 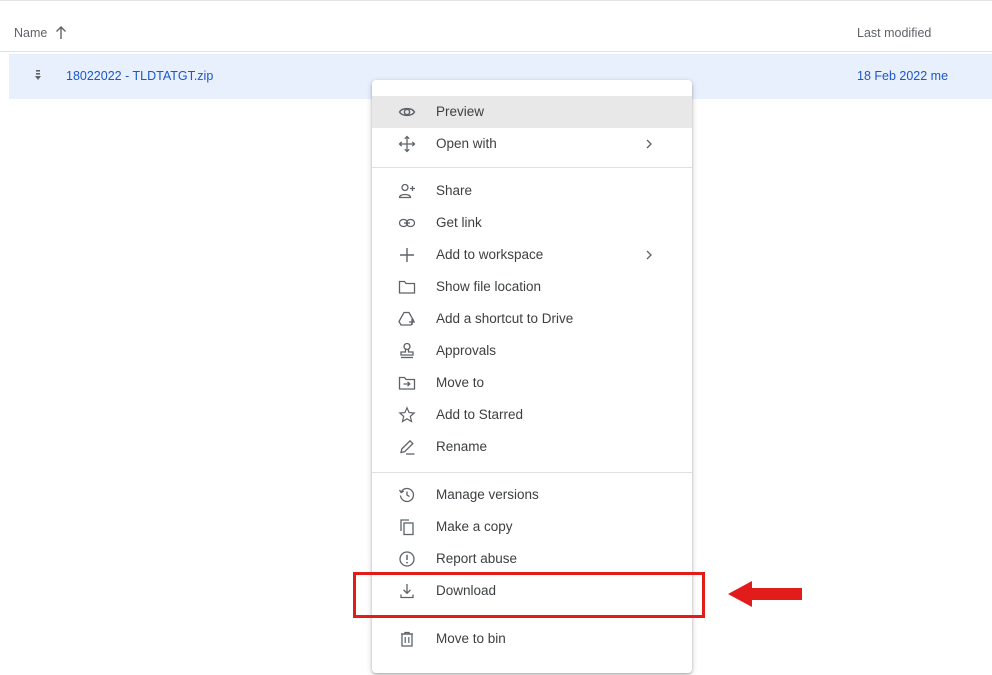 What do you see at coordinates (894, 33) in the screenshot?
I see `last-modified-header: Last modified` at bounding box center [894, 33].